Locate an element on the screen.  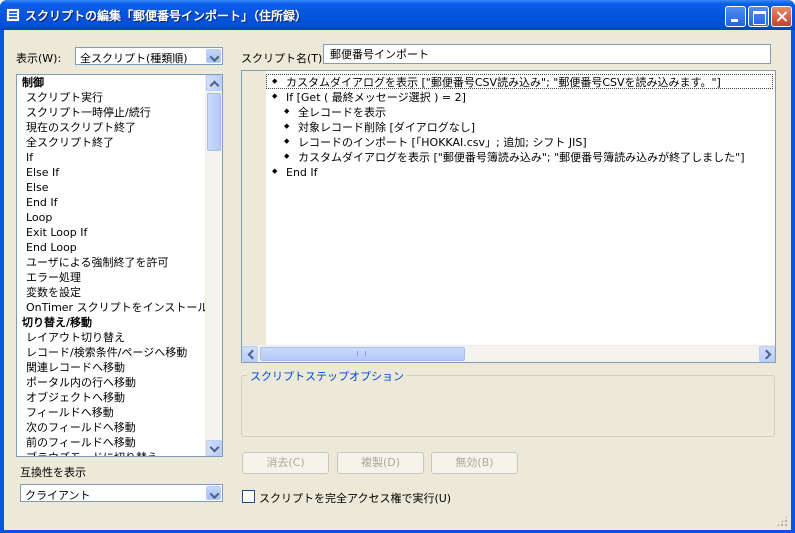
scroll-up-arrow-icon is located at coordinates (214, 83).